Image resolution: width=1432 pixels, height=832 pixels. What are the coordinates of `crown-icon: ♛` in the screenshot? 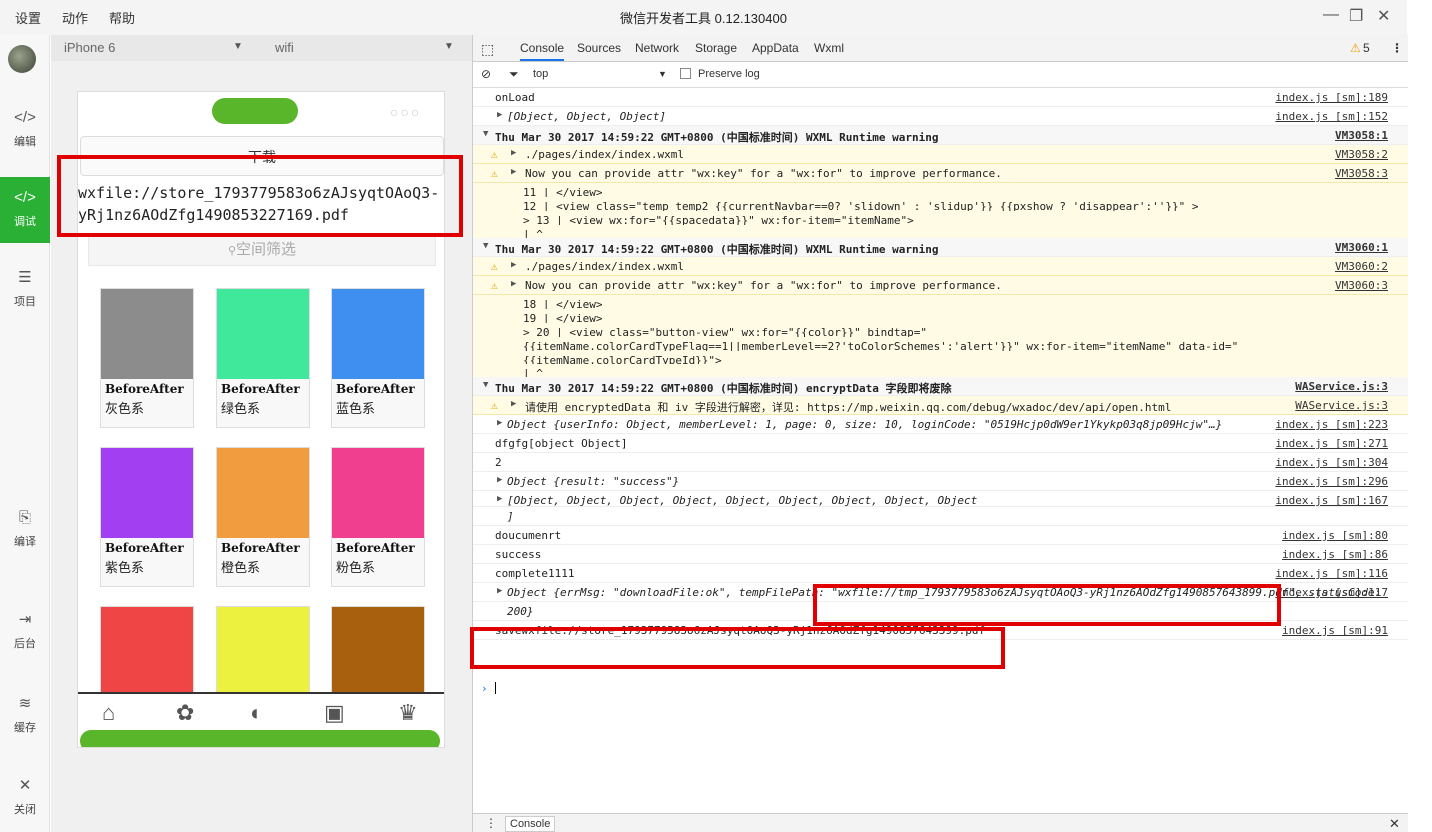 It's located at (408, 713).